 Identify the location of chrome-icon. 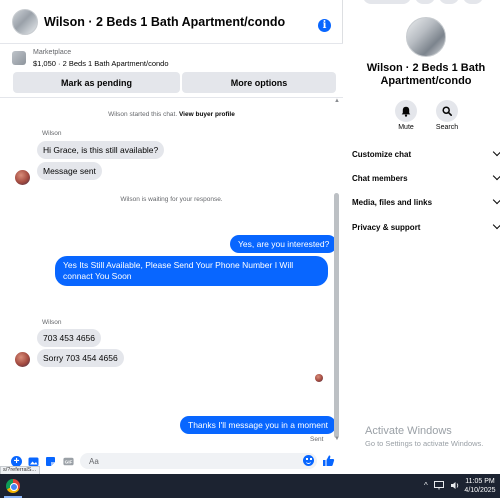
(13, 486).